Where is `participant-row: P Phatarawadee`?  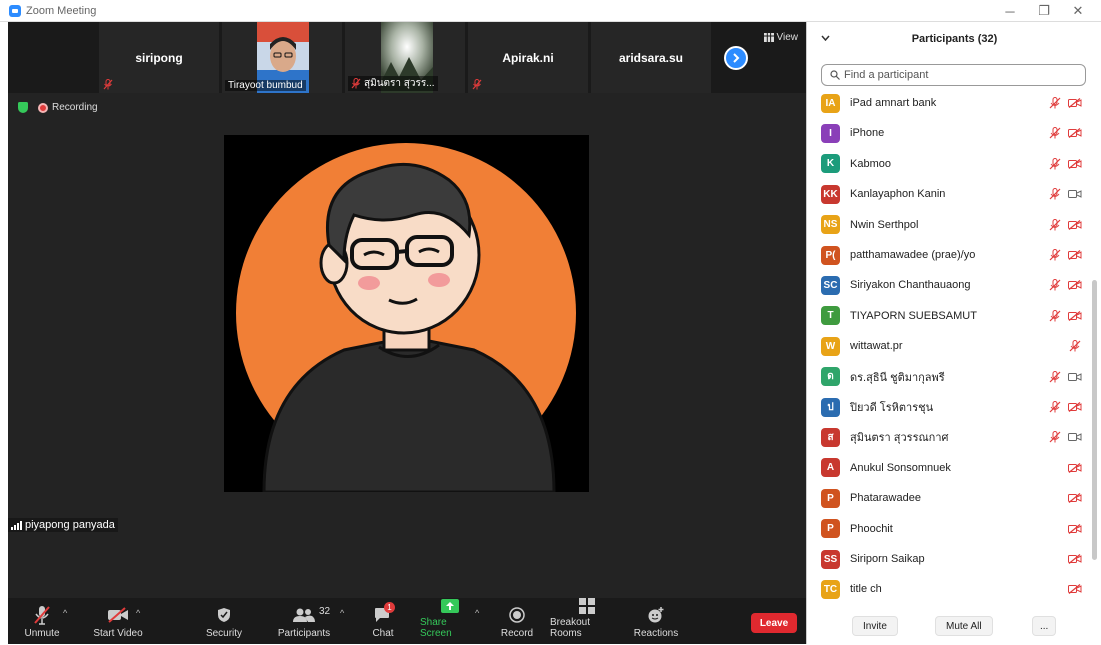
participant-row: P Phatarawadee is located at coordinates (948, 498).